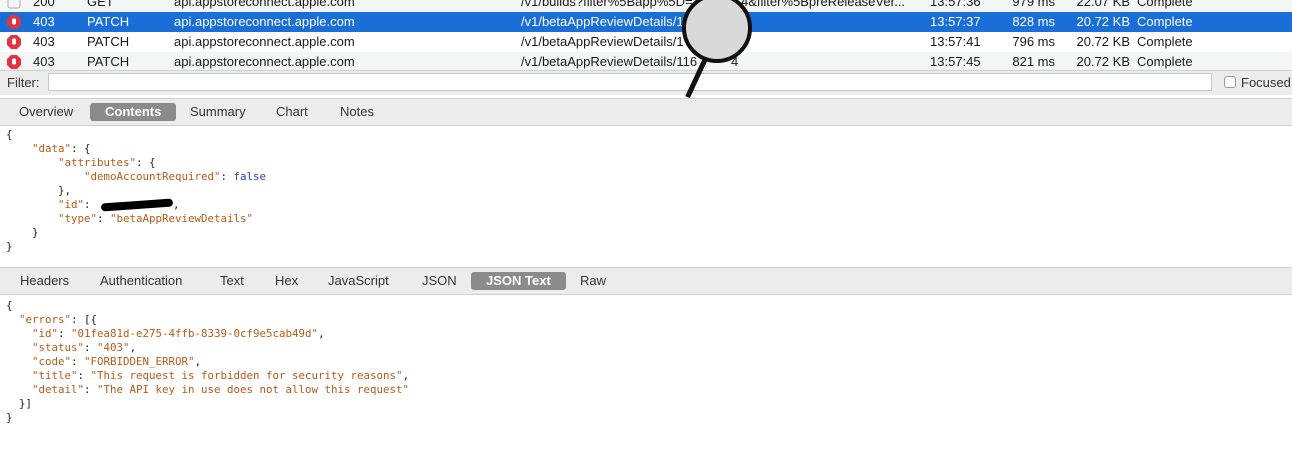  I want to click on tab-json: JSON, so click(439, 281).